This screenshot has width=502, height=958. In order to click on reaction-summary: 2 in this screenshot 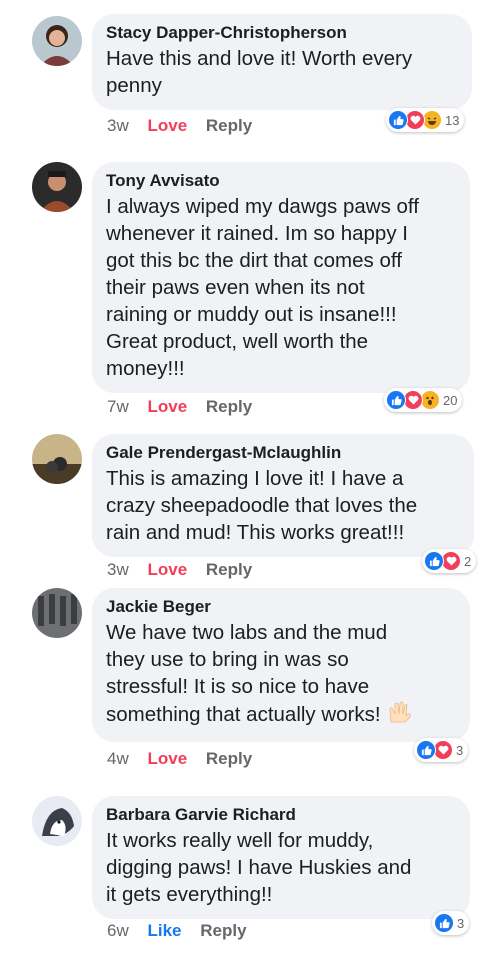, I will do `click(449, 561)`.